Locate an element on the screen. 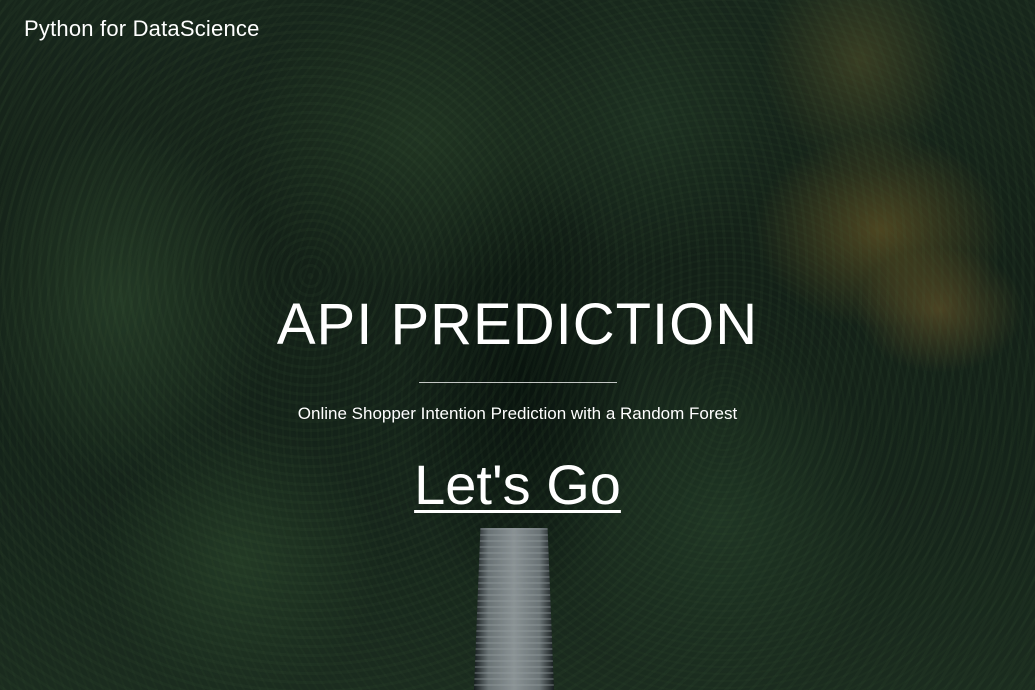 This screenshot has width=1035, height=690. brand-link: Python for DataScience is located at coordinates (142, 29).